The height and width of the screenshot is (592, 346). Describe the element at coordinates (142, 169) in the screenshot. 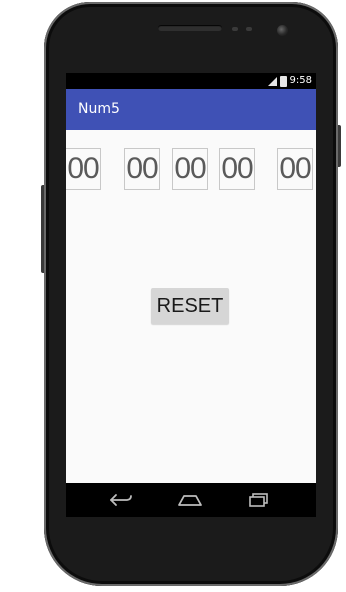

I see `digit-field-2: 00` at that location.